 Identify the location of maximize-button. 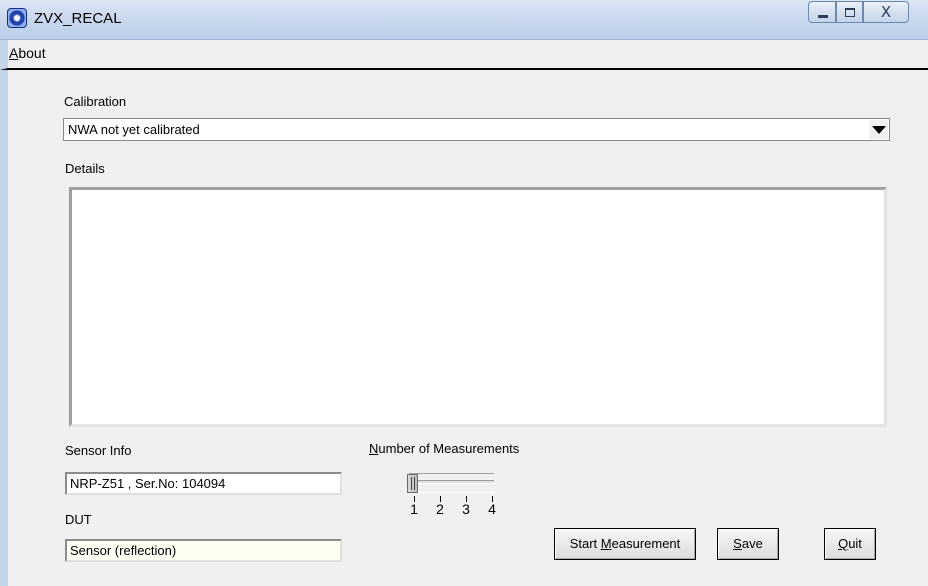
(849, 12).